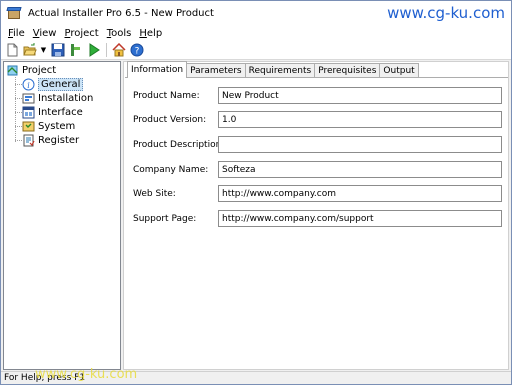 The width and height of the screenshot is (512, 385). I want to click on menu-file-label: ile, so click(19, 33).